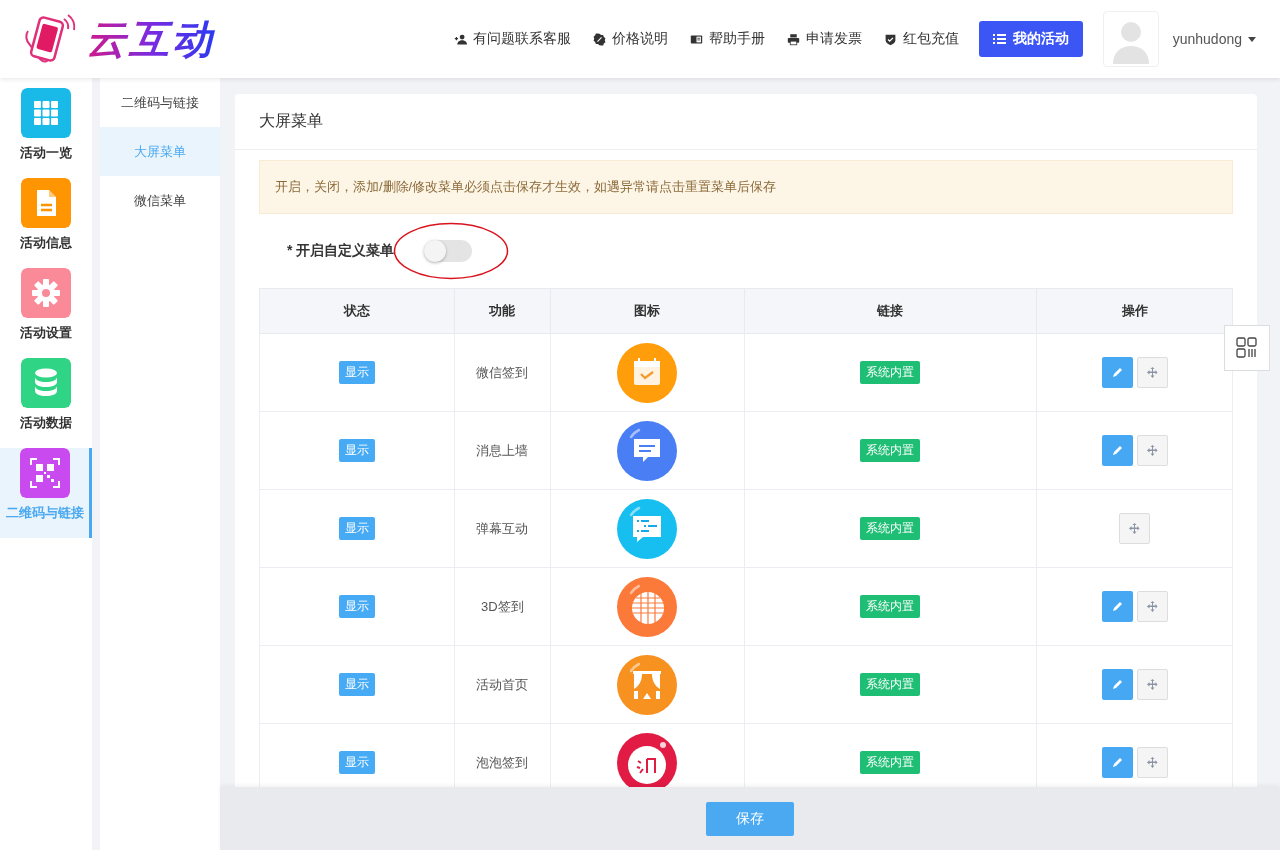 This screenshot has width=1280, height=850. Describe the element at coordinates (630, 39) in the screenshot. I see `nav-link: 价格说明` at that location.